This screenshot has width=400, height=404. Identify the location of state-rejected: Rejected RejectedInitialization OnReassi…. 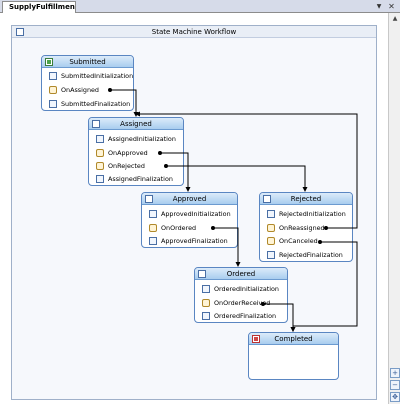
(306, 227).